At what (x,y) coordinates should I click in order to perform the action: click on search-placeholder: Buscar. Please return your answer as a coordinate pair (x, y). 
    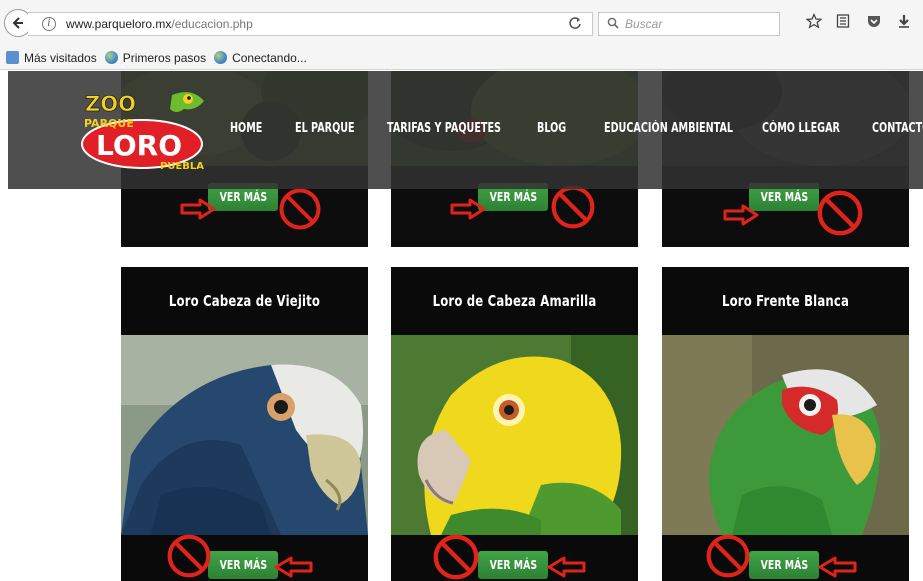
    Looking at the image, I should click on (644, 24).